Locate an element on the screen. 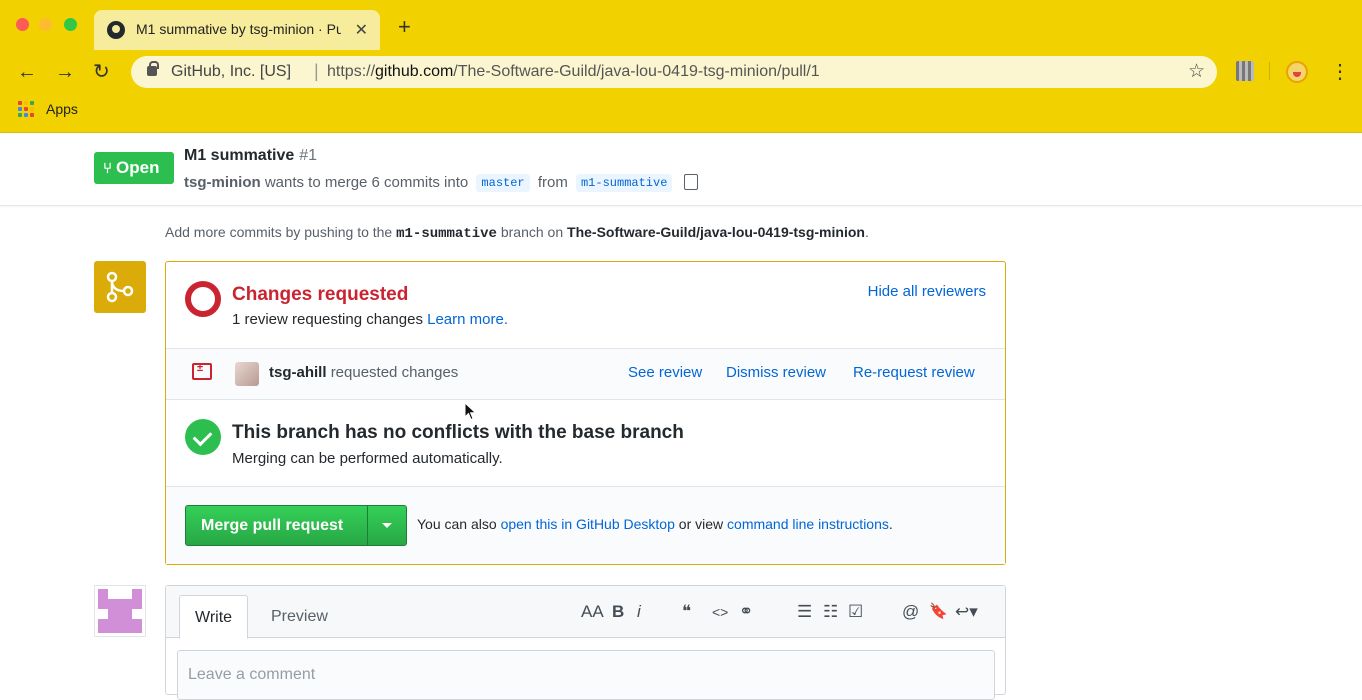  tab-close-icon: ✕ is located at coordinates (361, 30).